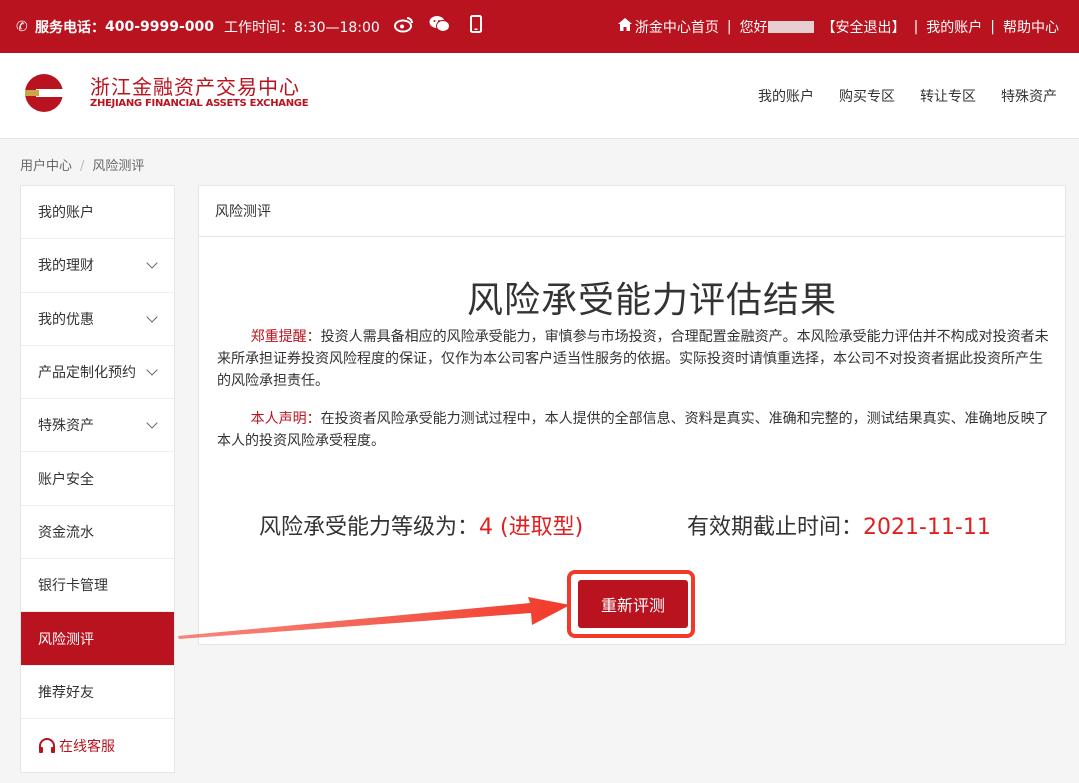 The image size is (1079, 783). Describe the element at coordinates (753, 27) in the screenshot. I see `greeting: 您好` at that location.